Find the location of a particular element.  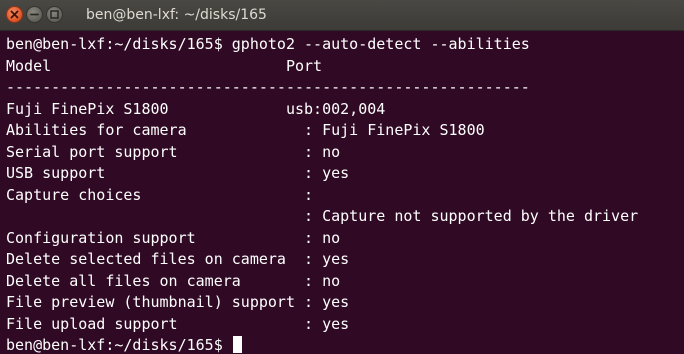

minimize-icon is located at coordinates (34, 14).